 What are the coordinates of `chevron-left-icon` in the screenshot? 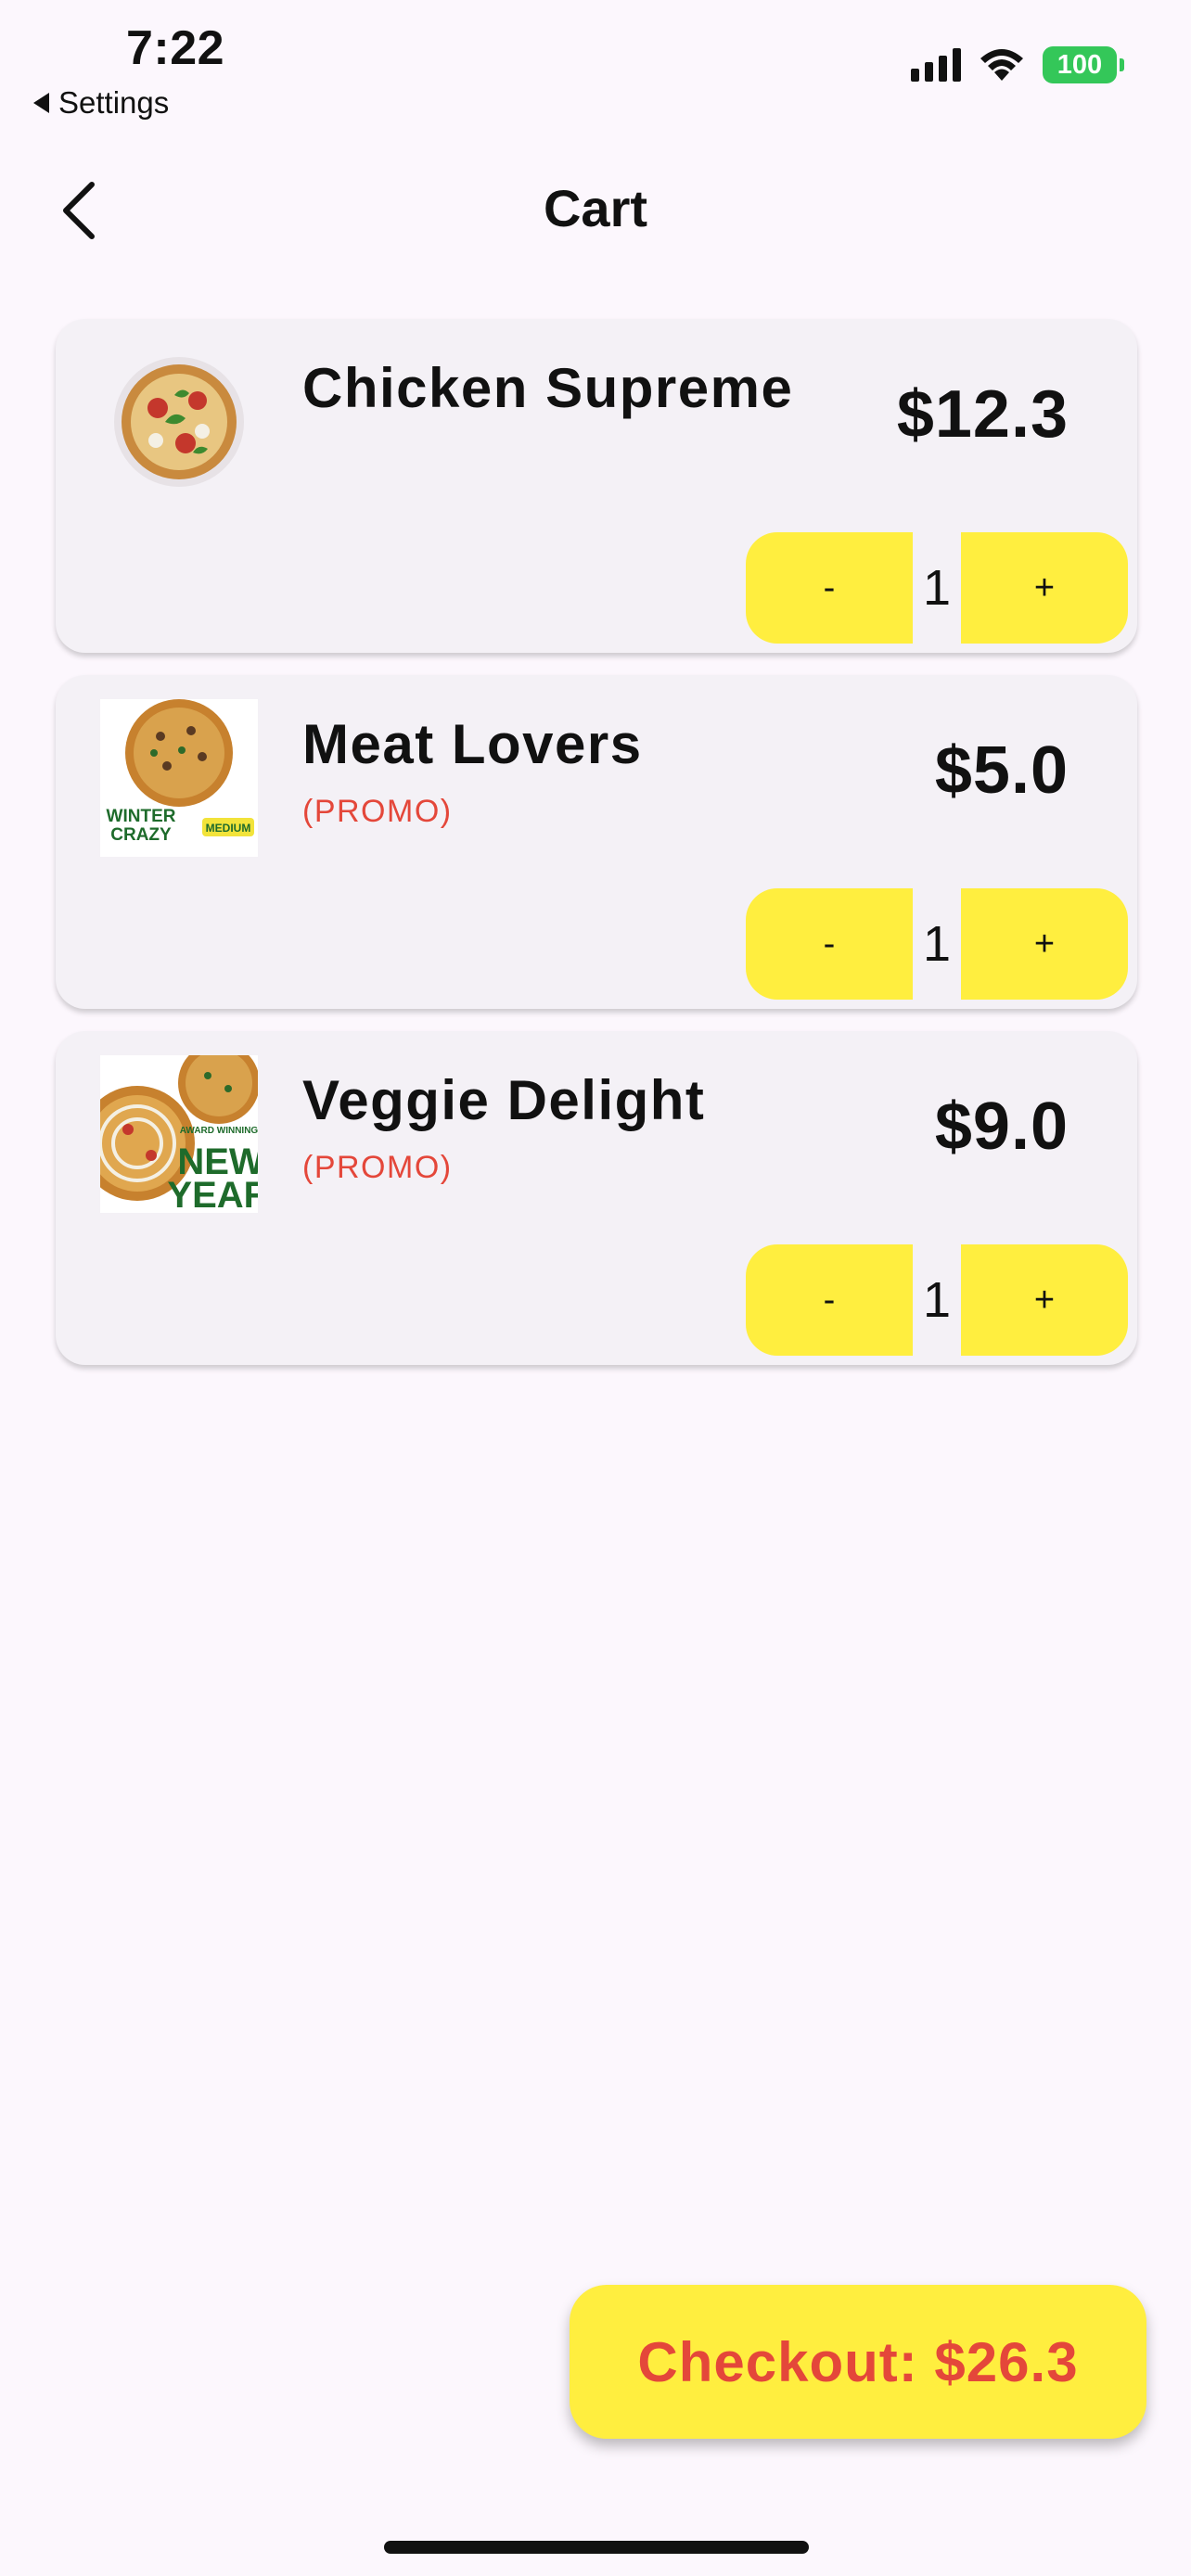 It's located at (79, 211).